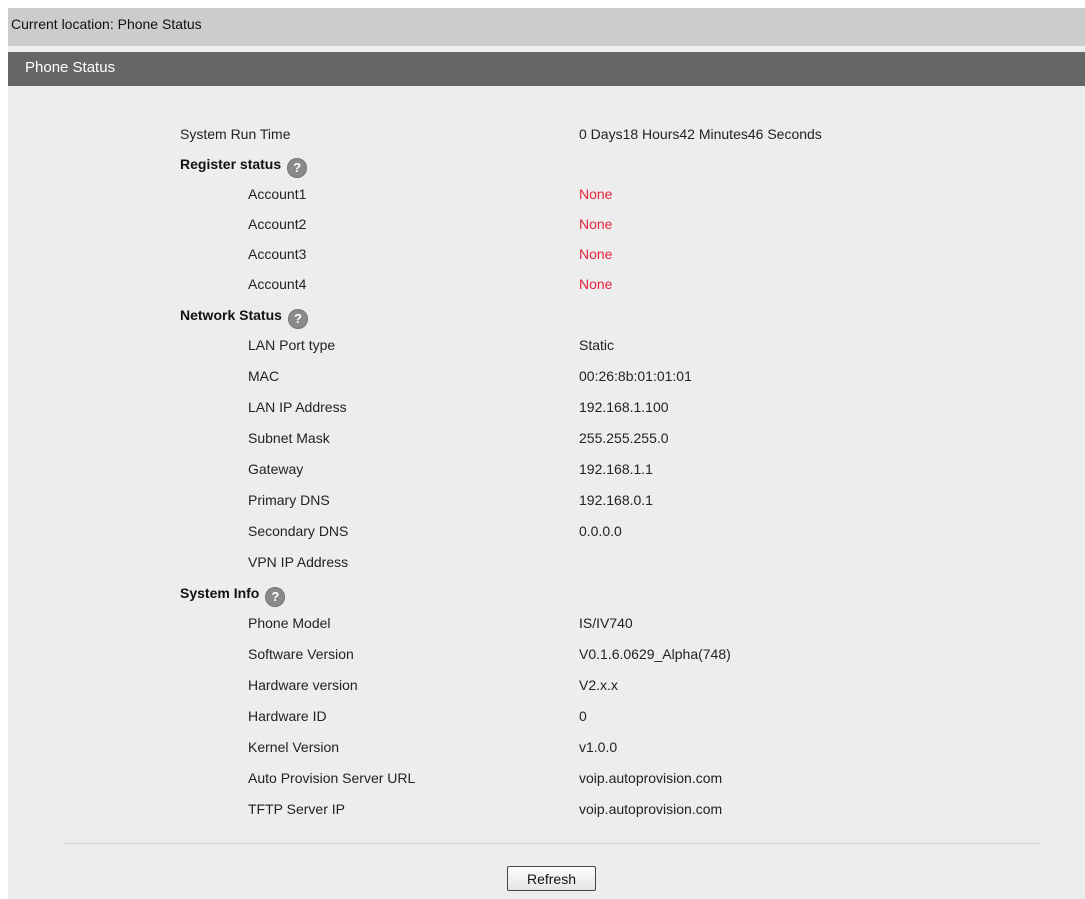 Image resolution: width=1085 pixels, height=899 pixels. Describe the element at coordinates (596, 224) in the screenshot. I see `account2-status: None` at that location.